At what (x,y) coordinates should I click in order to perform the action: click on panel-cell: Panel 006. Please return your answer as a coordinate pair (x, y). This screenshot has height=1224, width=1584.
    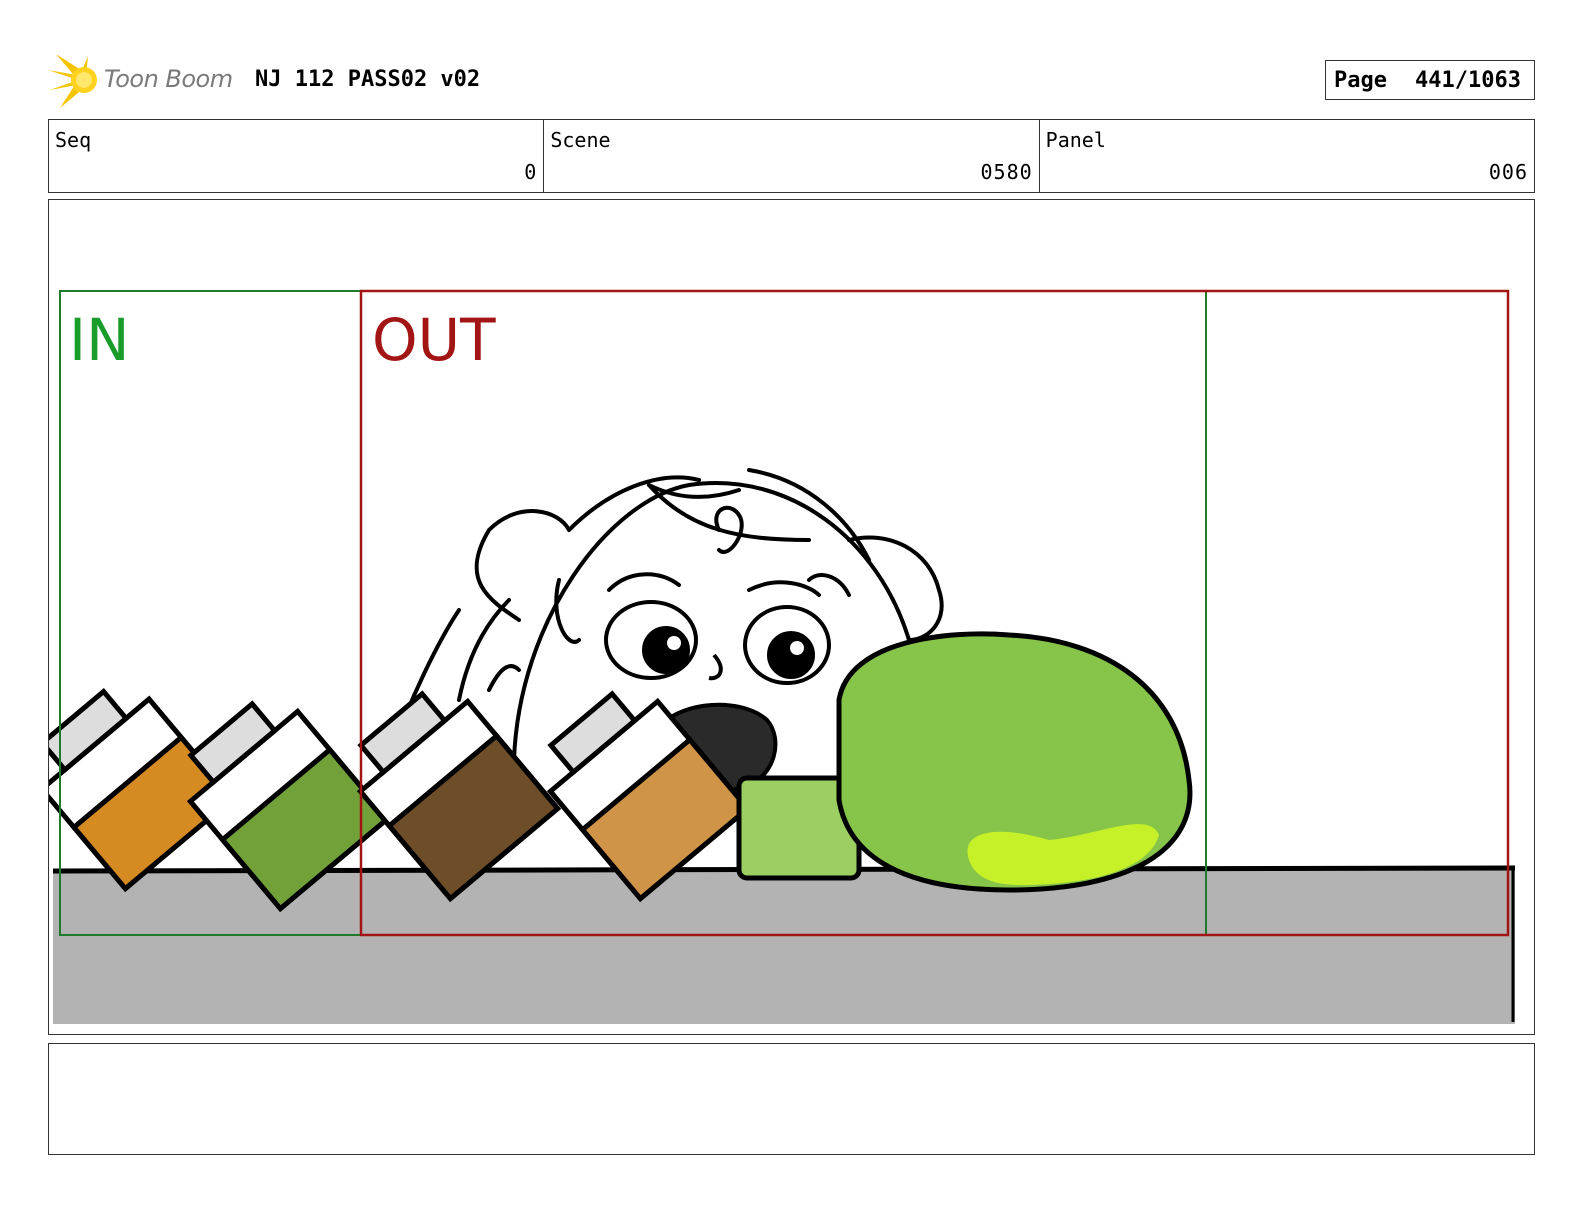
    Looking at the image, I should click on (1287, 156).